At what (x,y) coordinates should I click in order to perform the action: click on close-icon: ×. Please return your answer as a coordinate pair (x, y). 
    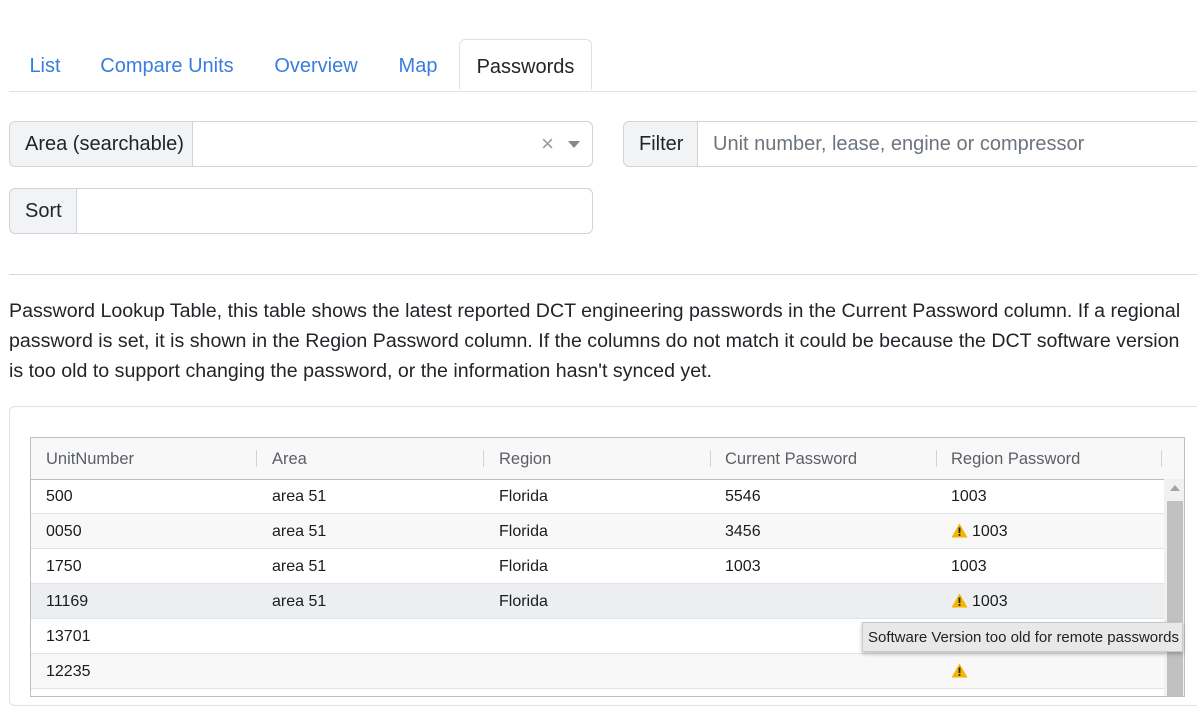
    Looking at the image, I should click on (547, 144).